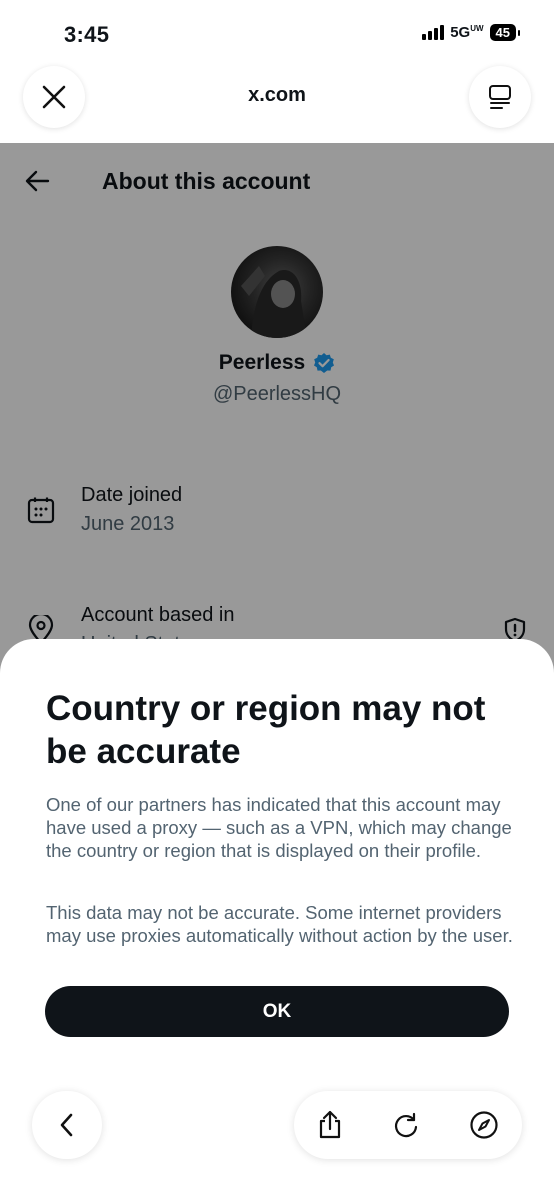  Describe the element at coordinates (467, 32) in the screenshot. I see `network-label: 5GUW` at that location.